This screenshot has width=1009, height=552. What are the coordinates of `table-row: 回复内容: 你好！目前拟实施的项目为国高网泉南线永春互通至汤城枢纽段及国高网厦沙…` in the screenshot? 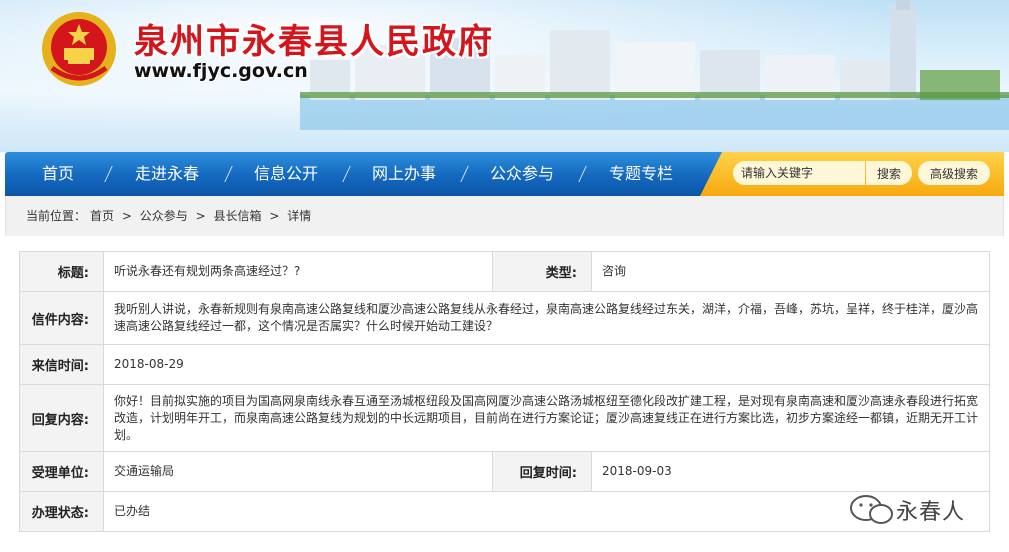 It's located at (504, 418).